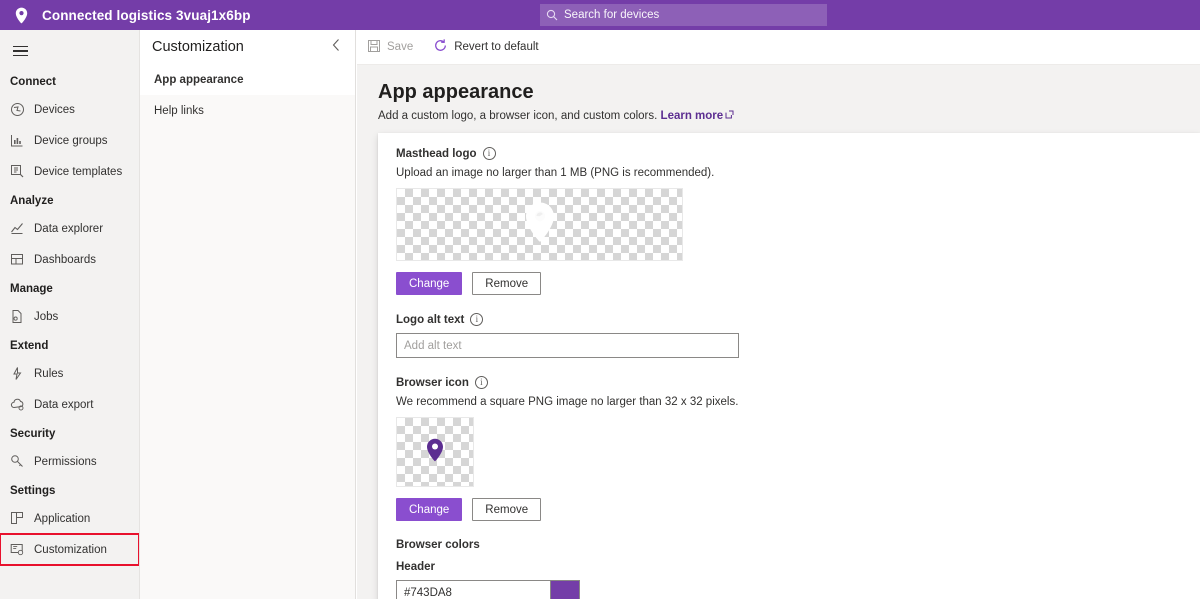 The width and height of the screenshot is (1200, 599). I want to click on sidebar-item-label: Data explorer, so click(69, 228).